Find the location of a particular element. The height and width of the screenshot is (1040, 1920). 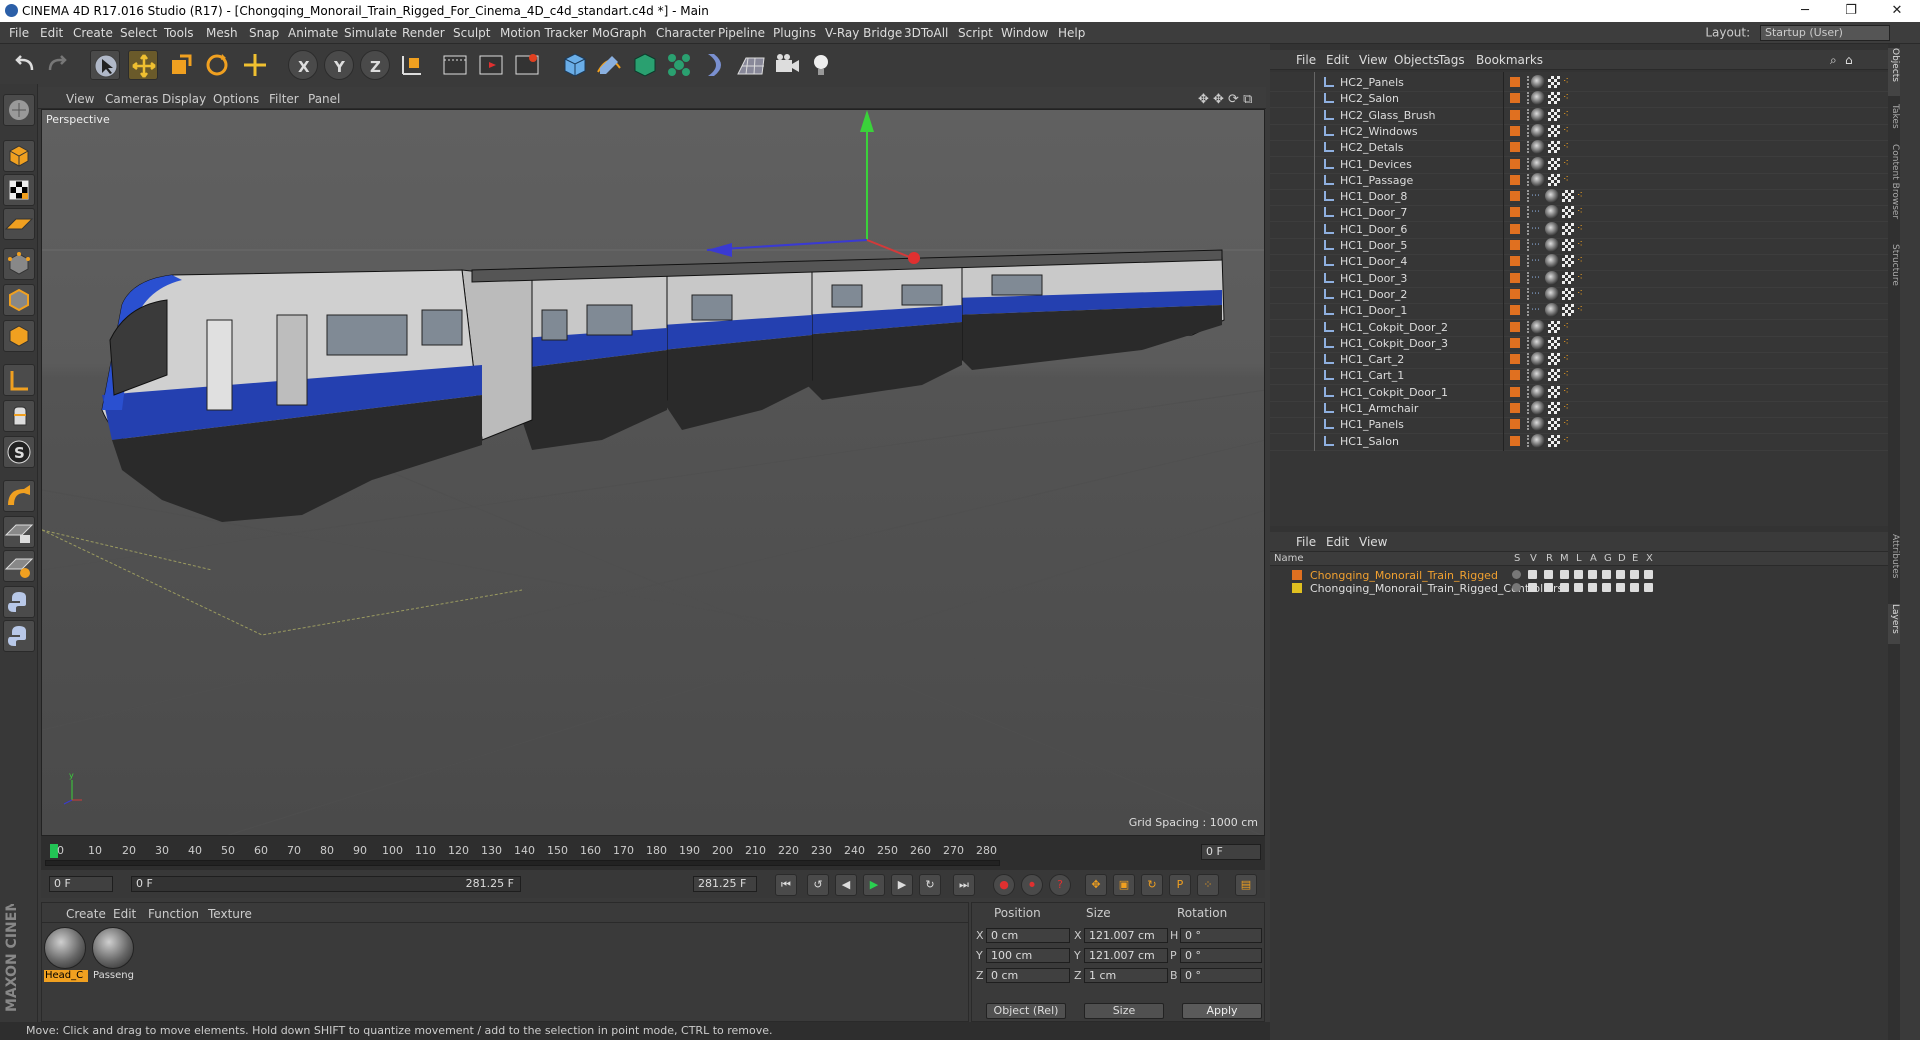

python-script-2-icon is located at coordinates (19, 636).